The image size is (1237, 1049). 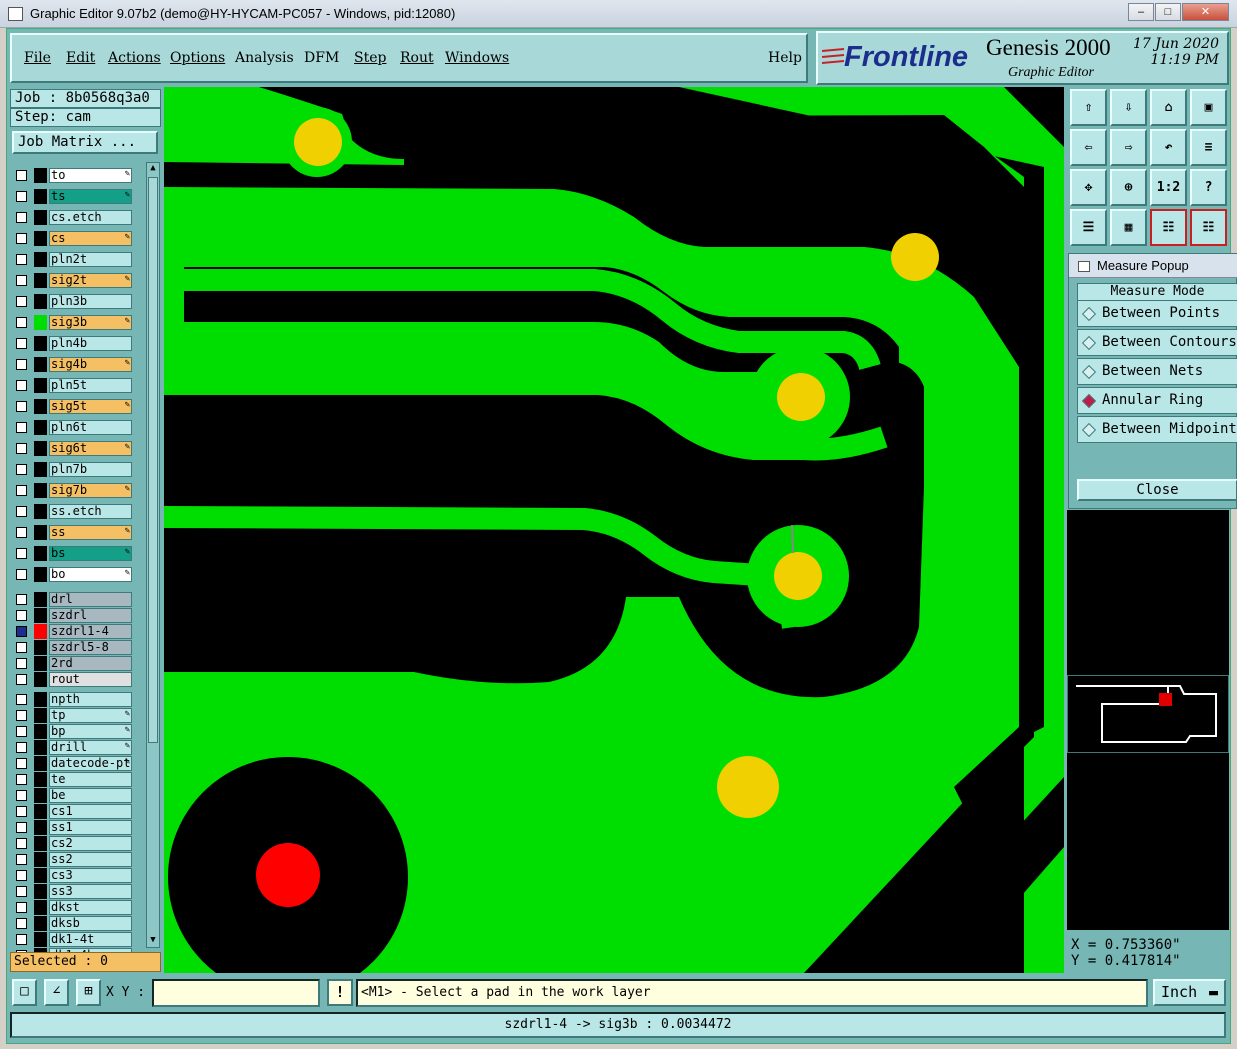 What do you see at coordinates (74, 763) in the screenshot?
I see `layer-row-datecode-pt: datecode-pt ✎` at bounding box center [74, 763].